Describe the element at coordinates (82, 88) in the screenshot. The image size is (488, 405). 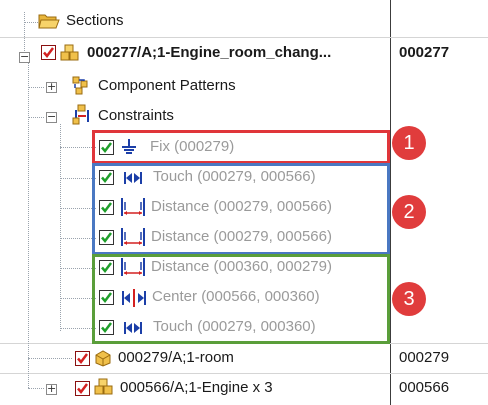
I see `component-patterns-icon` at that location.